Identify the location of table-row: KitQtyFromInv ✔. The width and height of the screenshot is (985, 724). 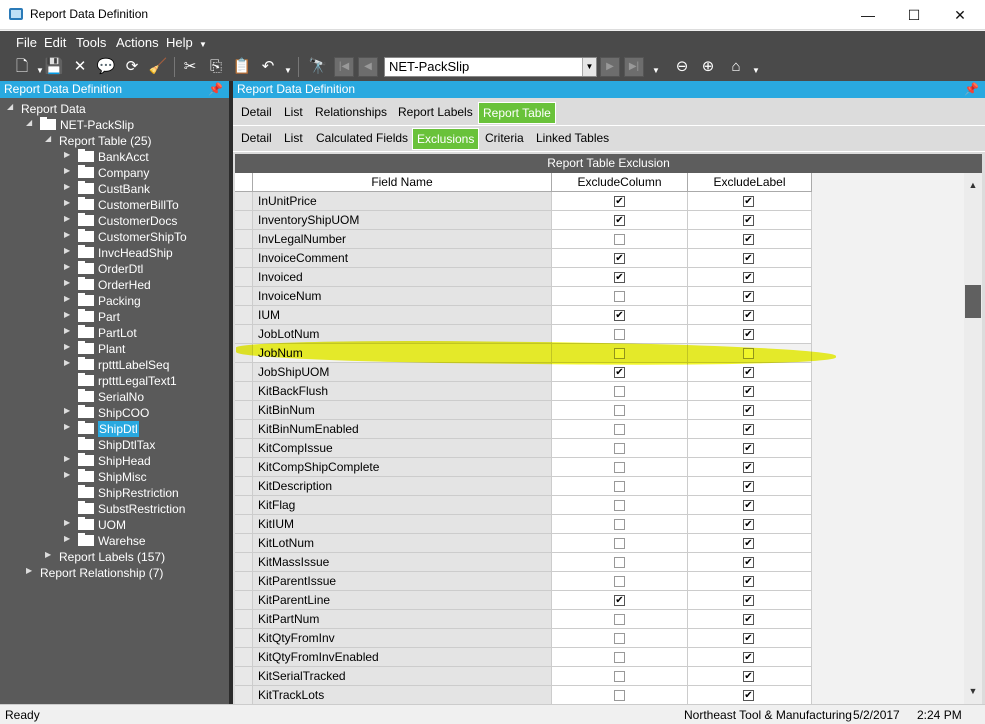
(523, 638).